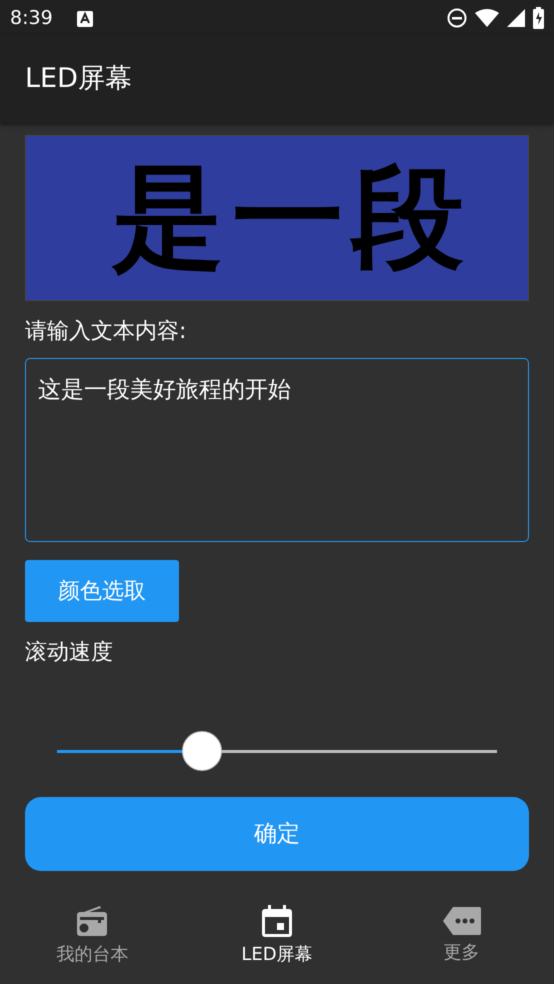 The image size is (554, 984). I want to click on input-label: 请输入文本内容:, so click(106, 332).